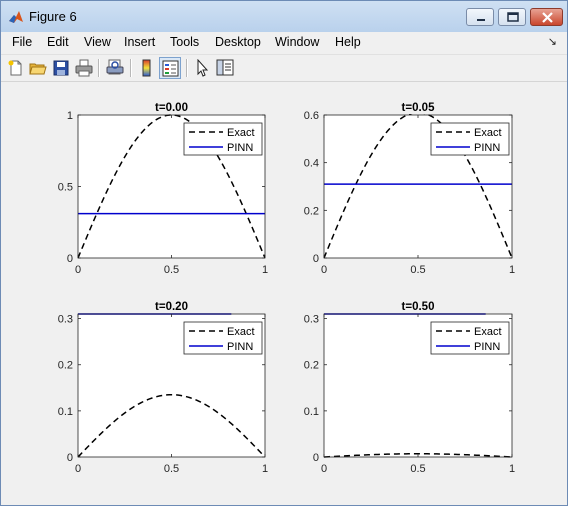 This screenshot has height=508, width=570. I want to click on window-title: Figure 6, so click(53, 16).